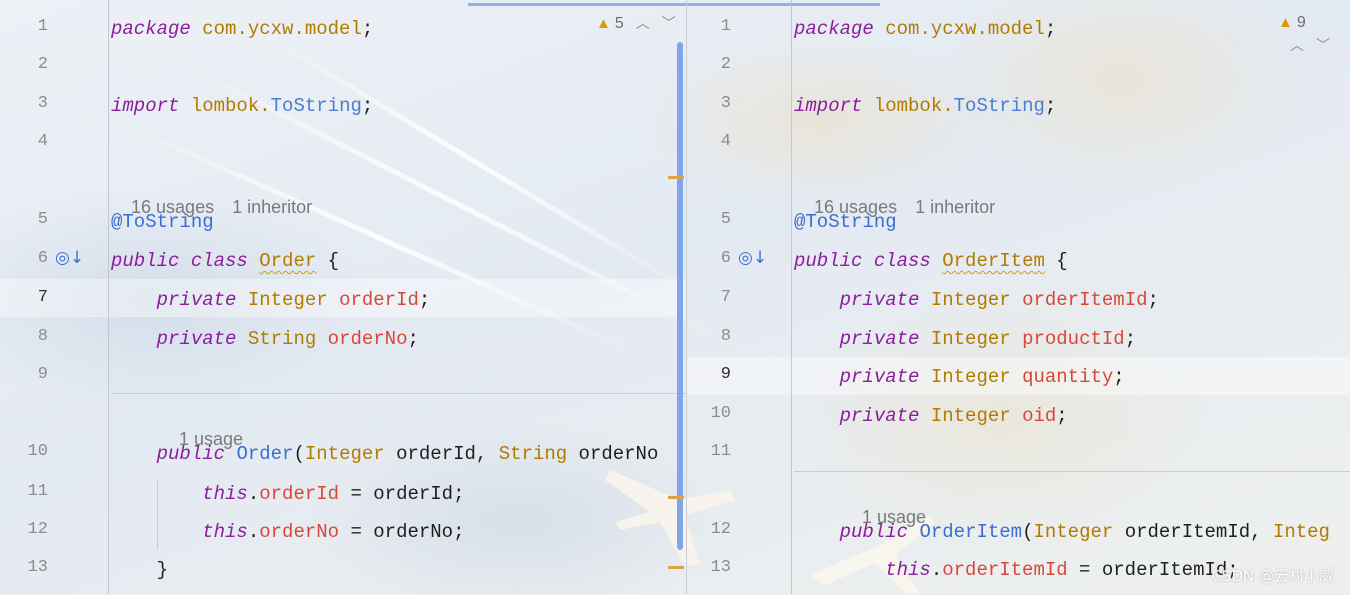  What do you see at coordinates (265, 339) in the screenshot?
I see `code-line: private String orderNo;` at bounding box center [265, 339].